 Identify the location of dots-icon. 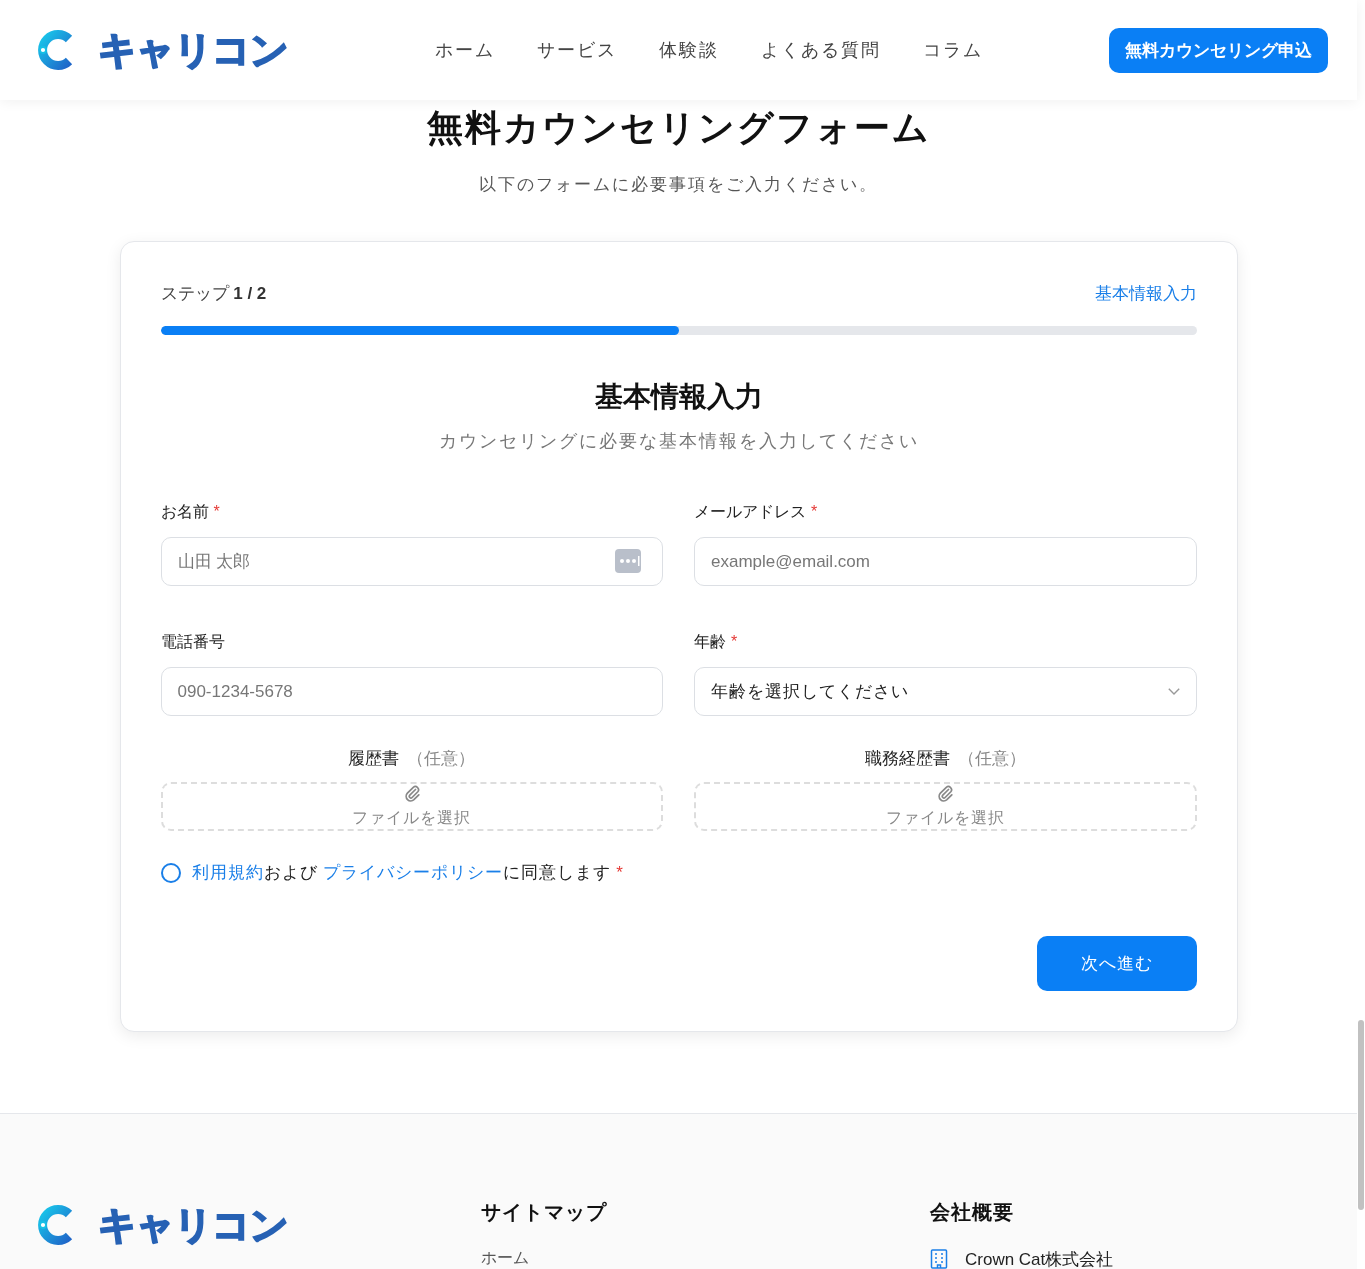
(628, 561).